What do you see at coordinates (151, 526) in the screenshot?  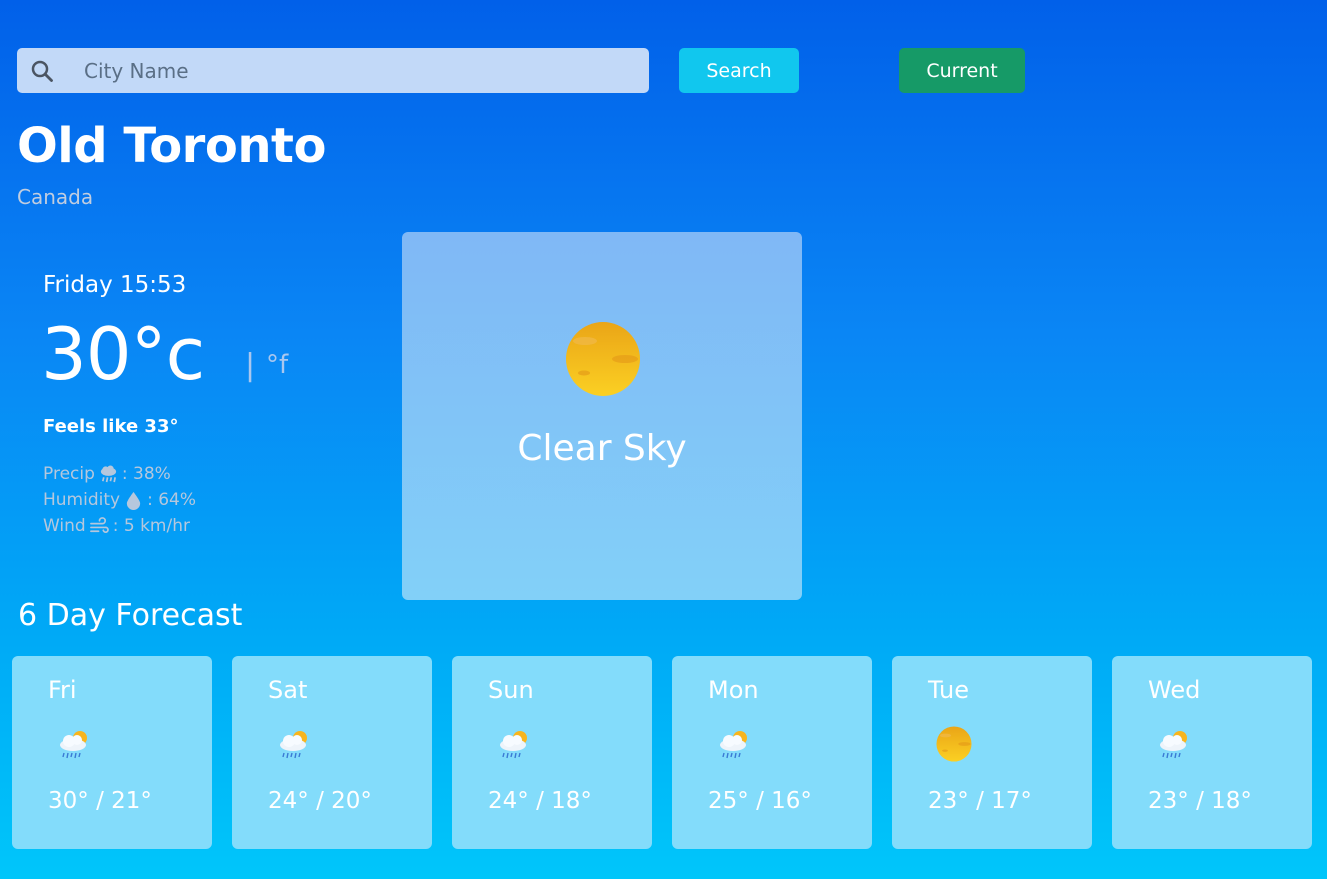 I see `wind-value: : 5 km/hr` at bounding box center [151, 526].